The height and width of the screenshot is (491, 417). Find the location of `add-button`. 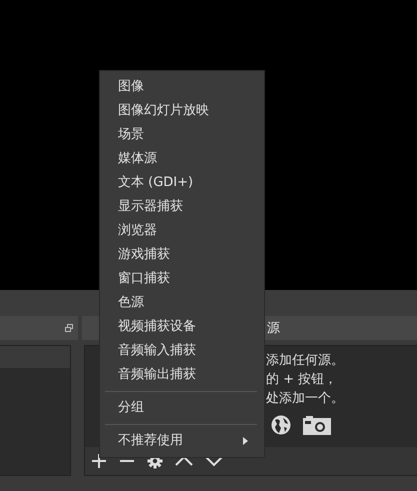

add-button is located at coordinates (99, 461).